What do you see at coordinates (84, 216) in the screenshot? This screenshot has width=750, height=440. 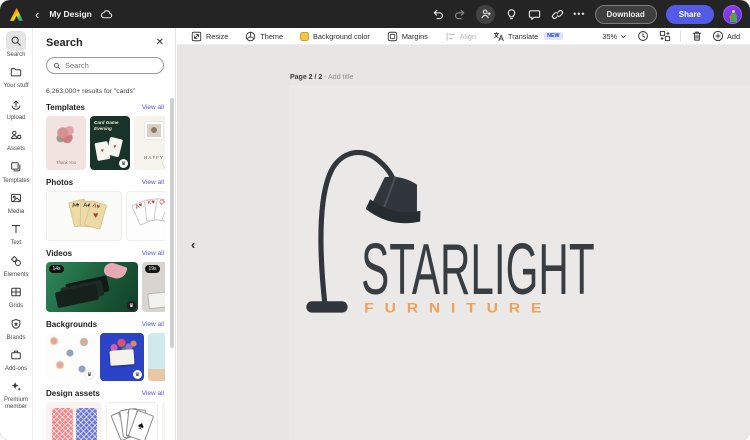 I see `photo-thumb-aces: A♠ A♣ A♥ ♥` at bounding box center [84, 216].